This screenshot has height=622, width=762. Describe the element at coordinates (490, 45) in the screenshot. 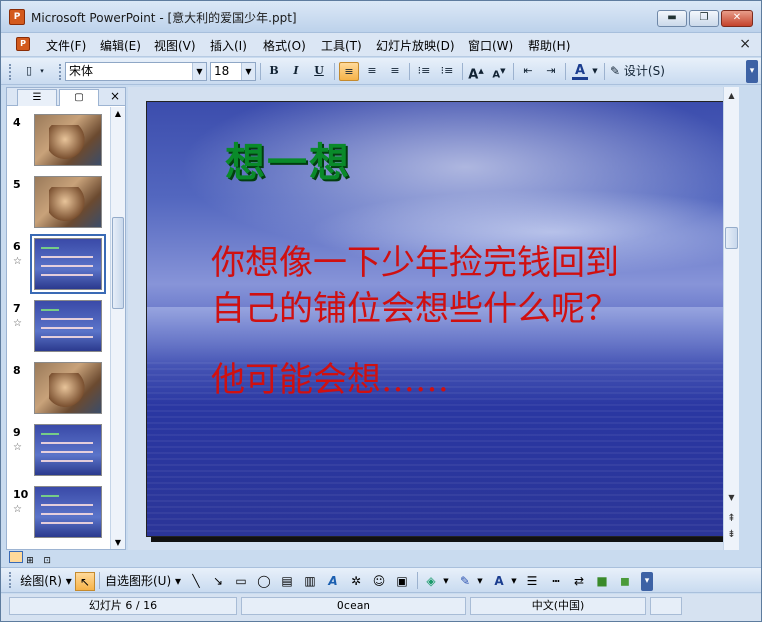

I see `menu-window: 窗口(W)` at that location.